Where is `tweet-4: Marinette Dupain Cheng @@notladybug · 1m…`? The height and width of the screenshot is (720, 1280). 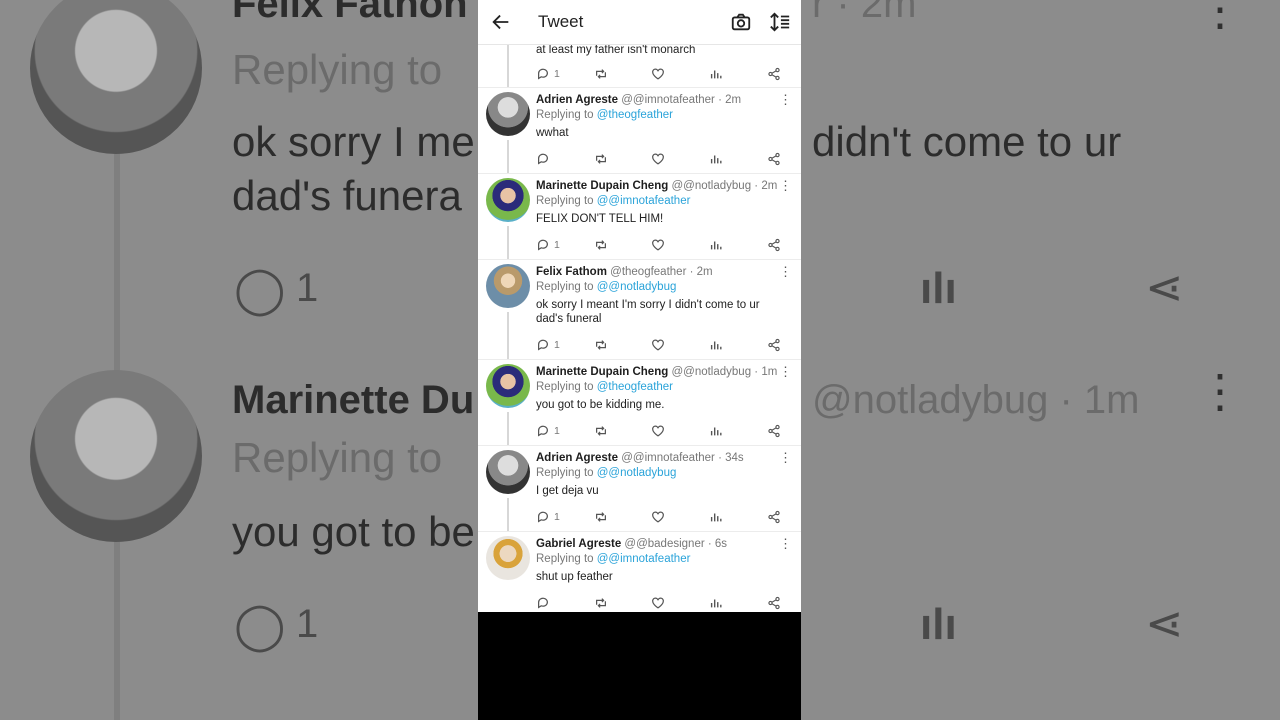
tweet-4: Marinette Dupain Cheng @@notladybug · 1m… is located at coordinates (639, 403).